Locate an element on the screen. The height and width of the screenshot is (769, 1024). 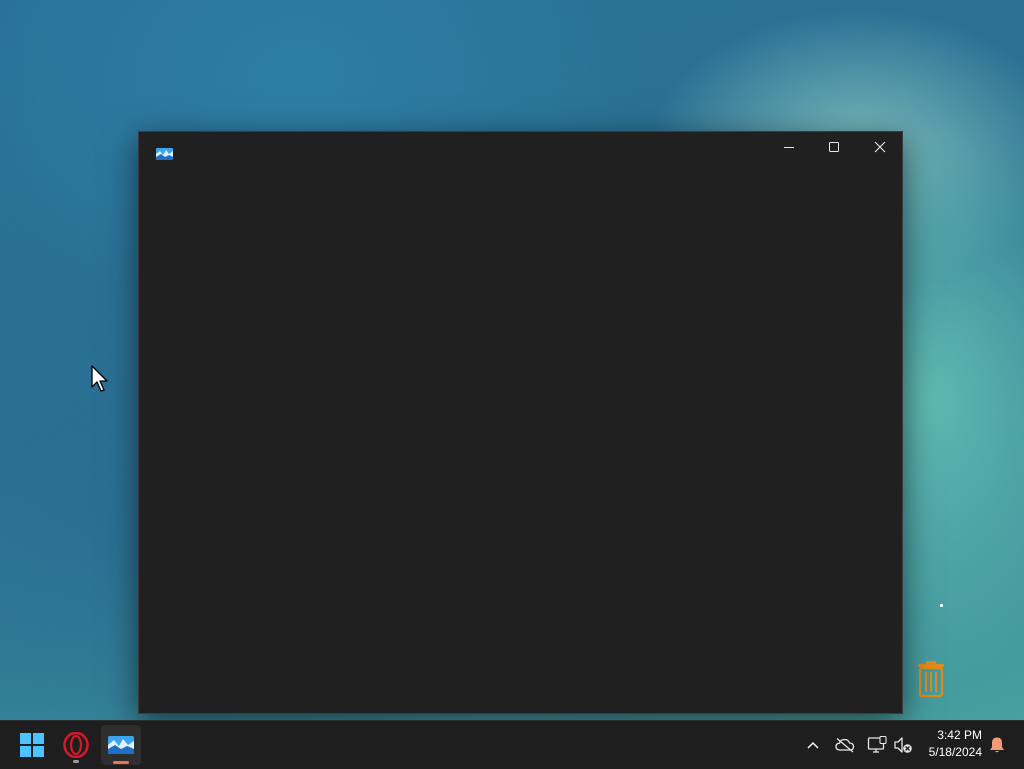
taskbar-photos-app is located at coordinates (121, 745).